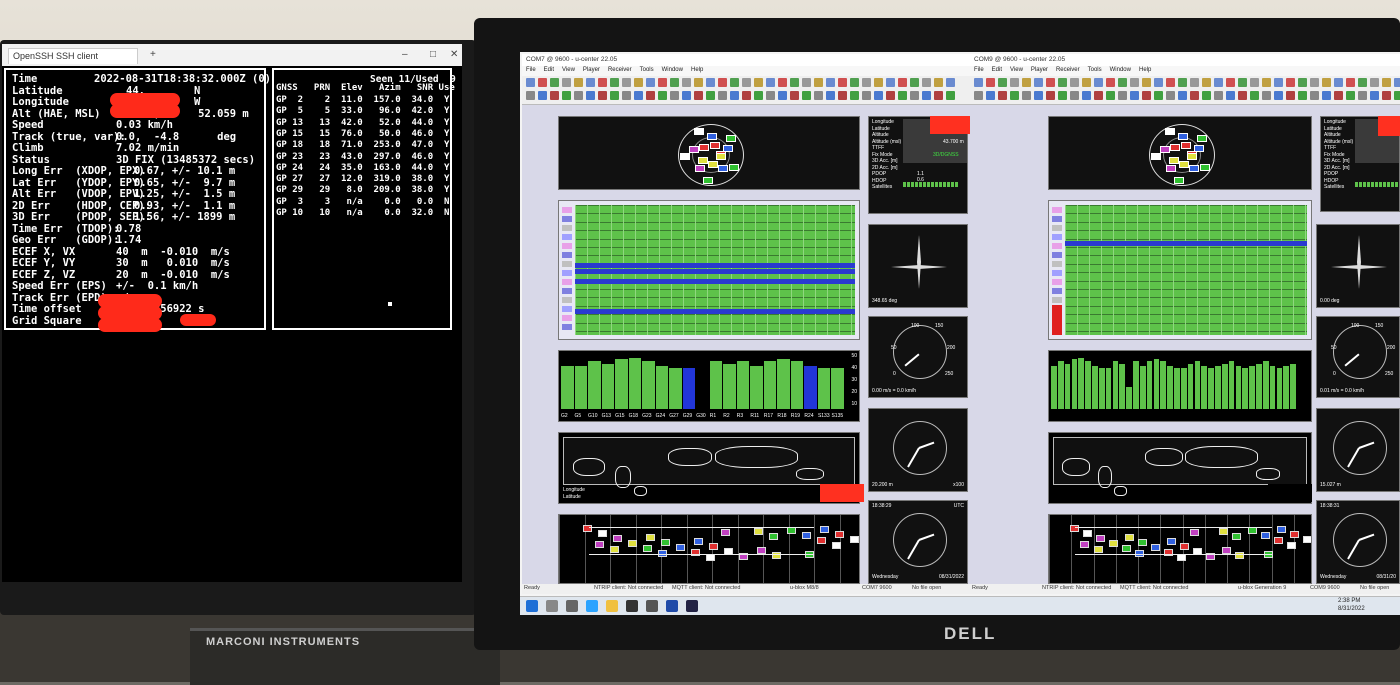 This screenshot has width=1400, height=685. I want to click on search-icon, so click(552, 606).